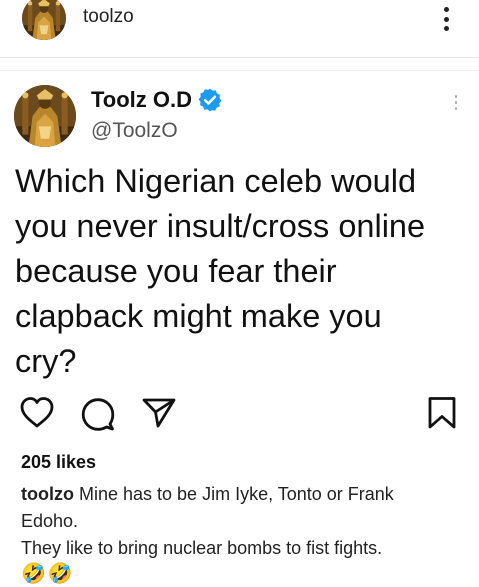 This screenshot has width=479, height=587. What do you see at coordinates (37, 413) in the screenshot?
I see `heart-icon` at bounding box center [37, 413].